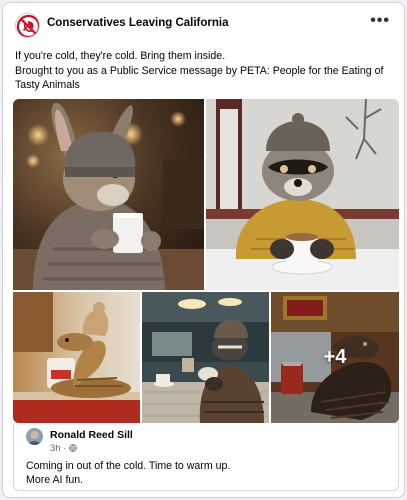  What do you see at coordinates (205, 357) in the screenshot?
I see `photo-badger` at bounding box center [205, 357].